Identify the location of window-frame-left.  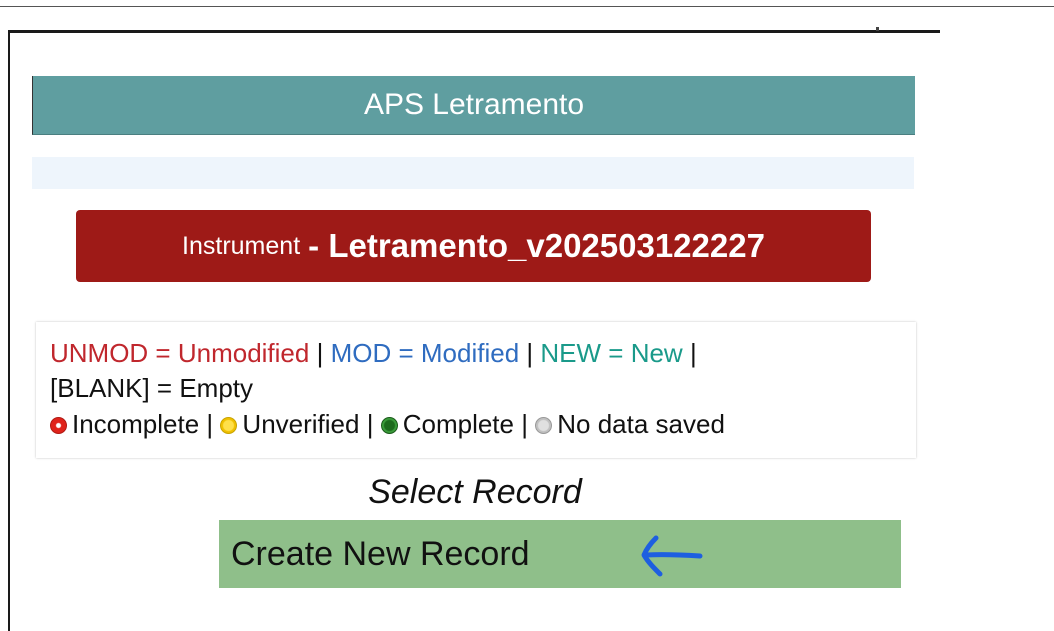
(9, 330).